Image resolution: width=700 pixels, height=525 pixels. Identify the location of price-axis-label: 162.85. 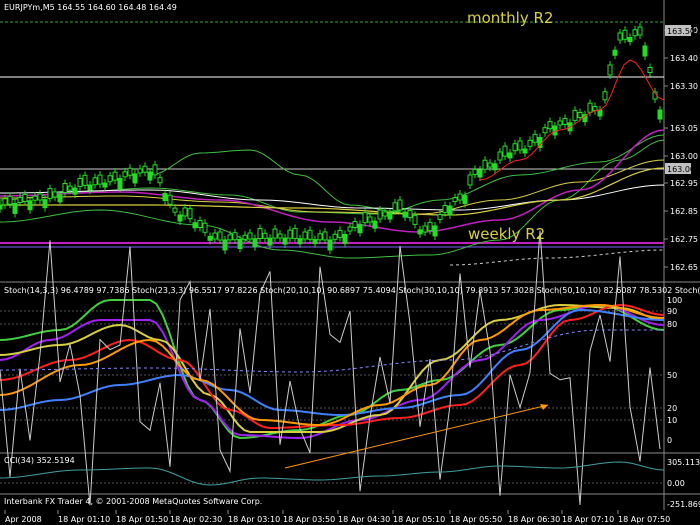
(684, 211).